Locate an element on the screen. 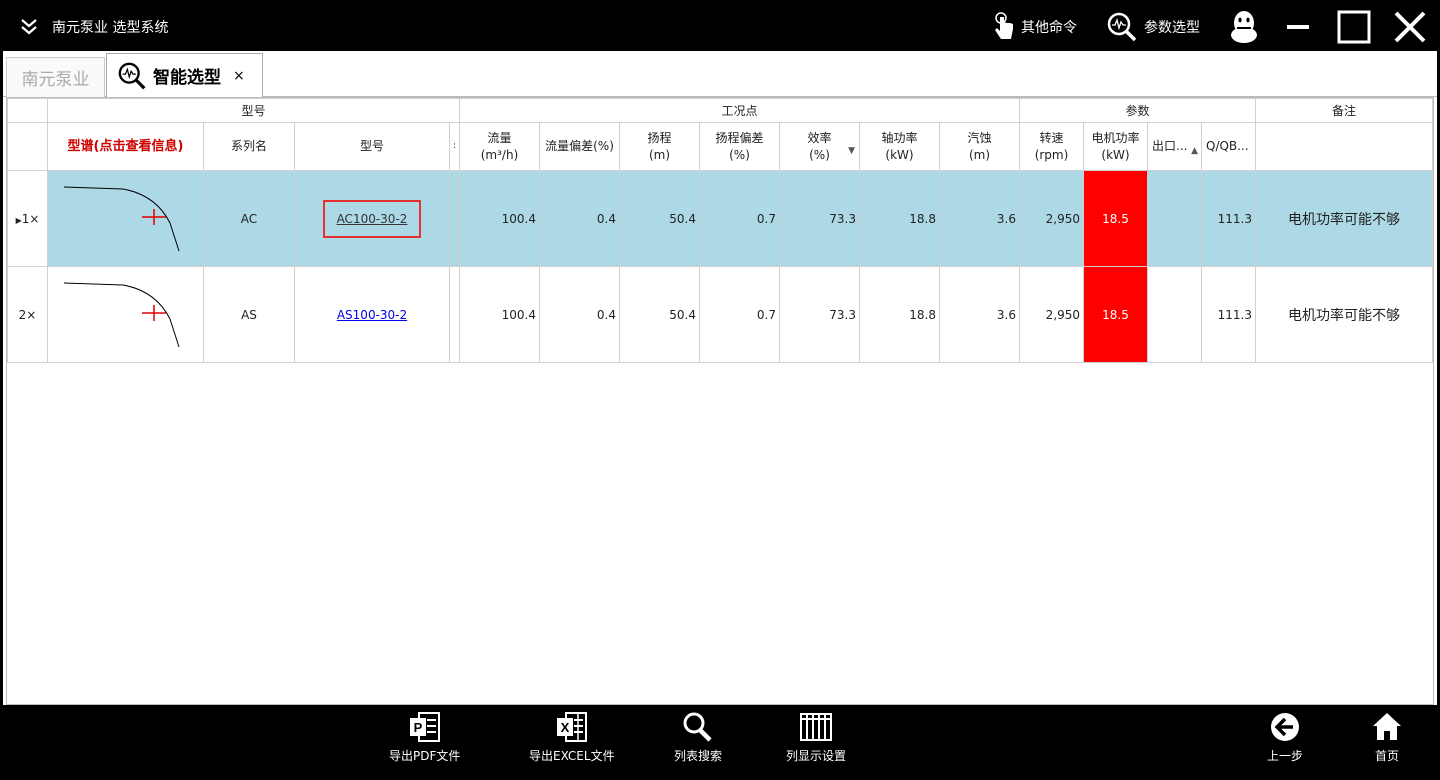  column-header-series: 系列名 is located at coordinates (249, 146).